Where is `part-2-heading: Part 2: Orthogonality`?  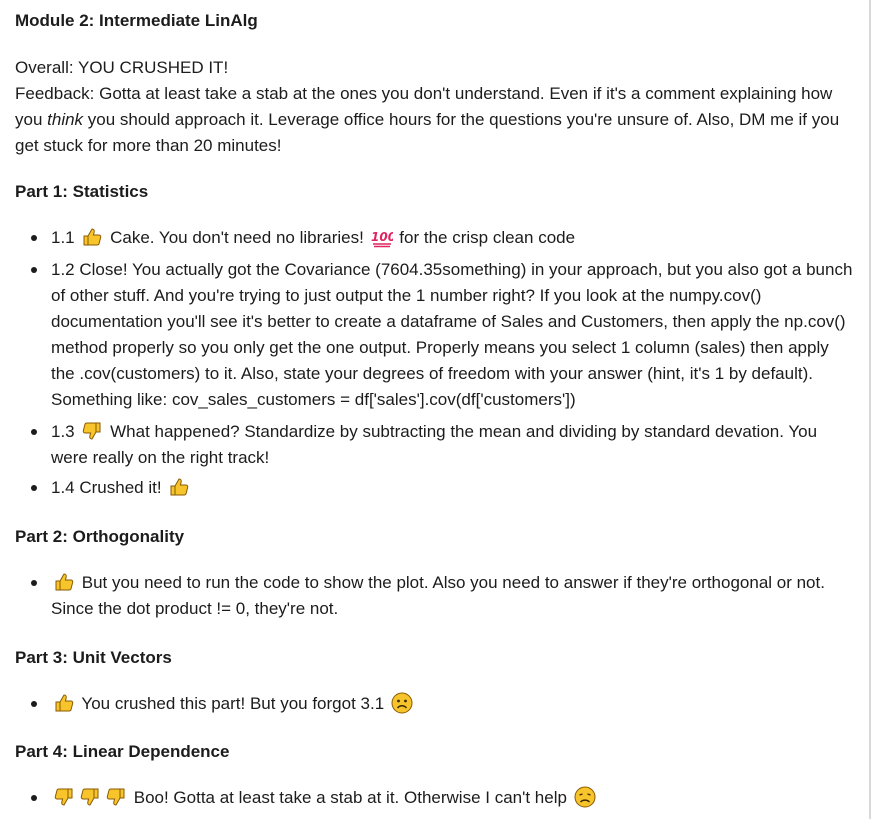
part-2-heading: Part 2: Orthogonality is located at coordinates (100, 536).